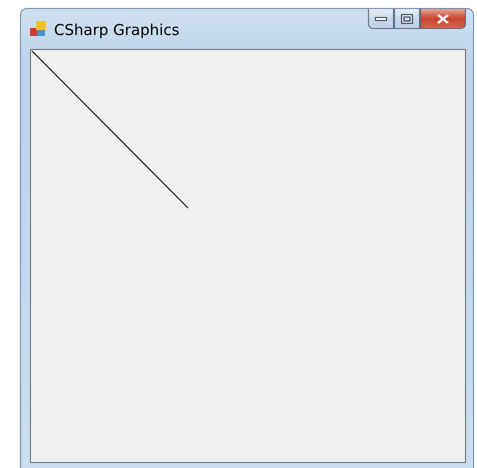 The image size is (477, 468). I want to click on maximize-button, so click(407, 19).